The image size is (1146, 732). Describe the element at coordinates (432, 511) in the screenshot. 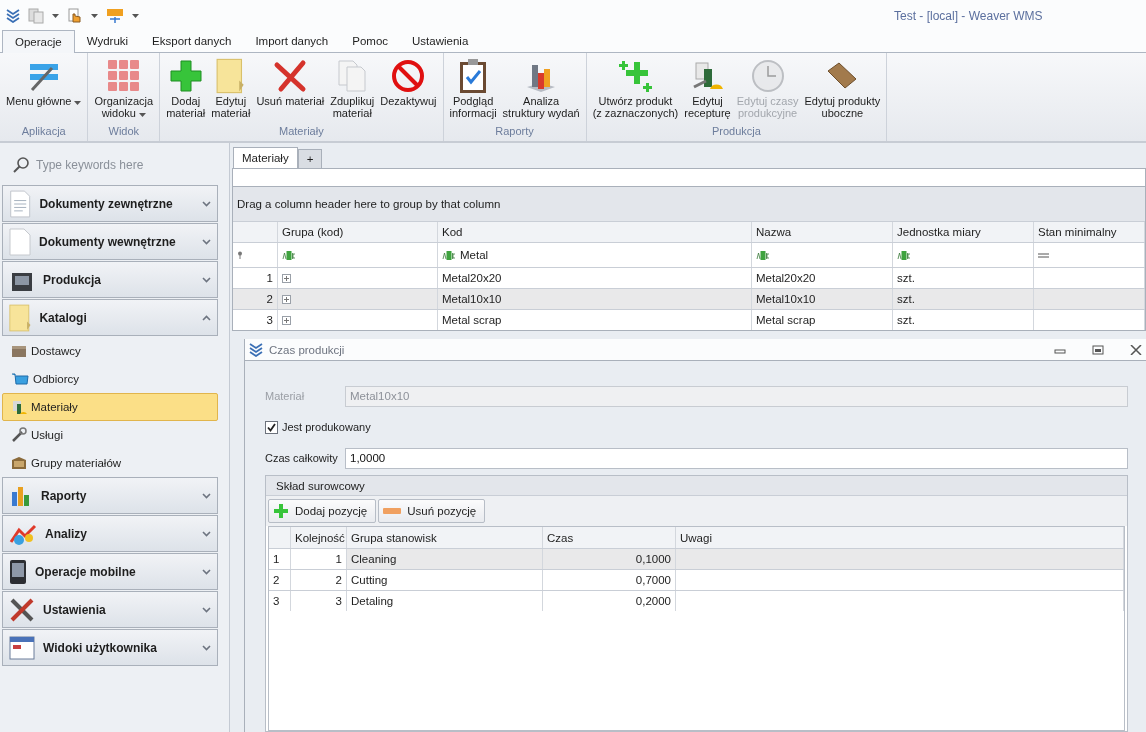

I see `toolbar-button: Usuń pozycję` at that location.